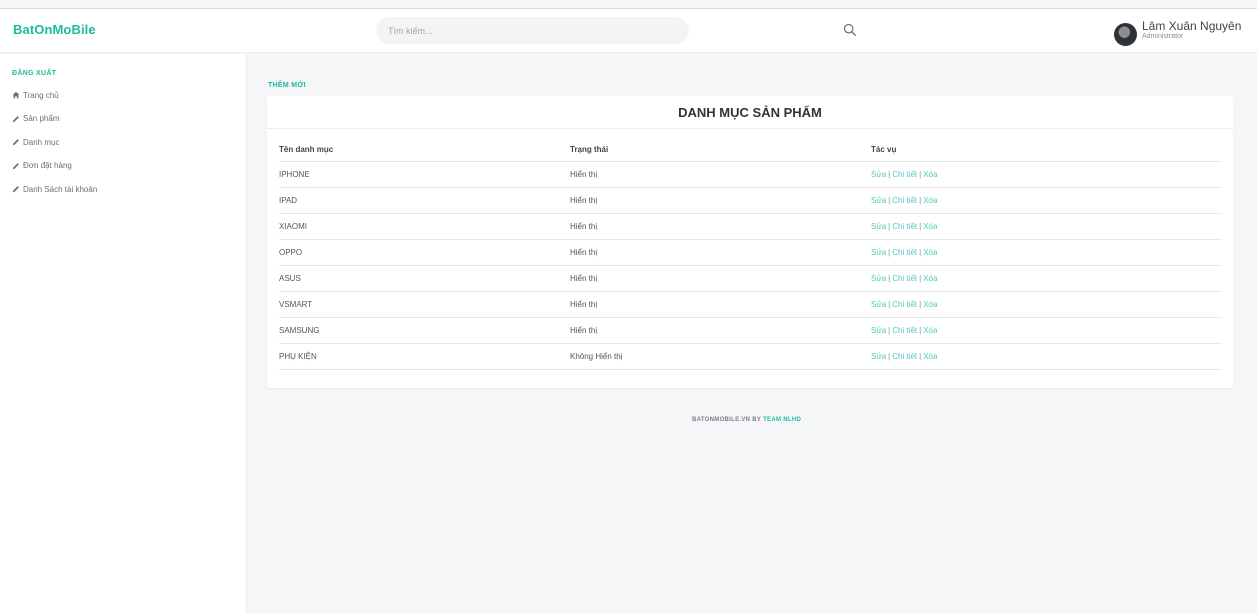 This screenshot has height=614, width=1257. What do you see at coordinates (596, 356) in the screenshot?
I see `category-status: Không Hiển thị` at bounding box center [596, 356].